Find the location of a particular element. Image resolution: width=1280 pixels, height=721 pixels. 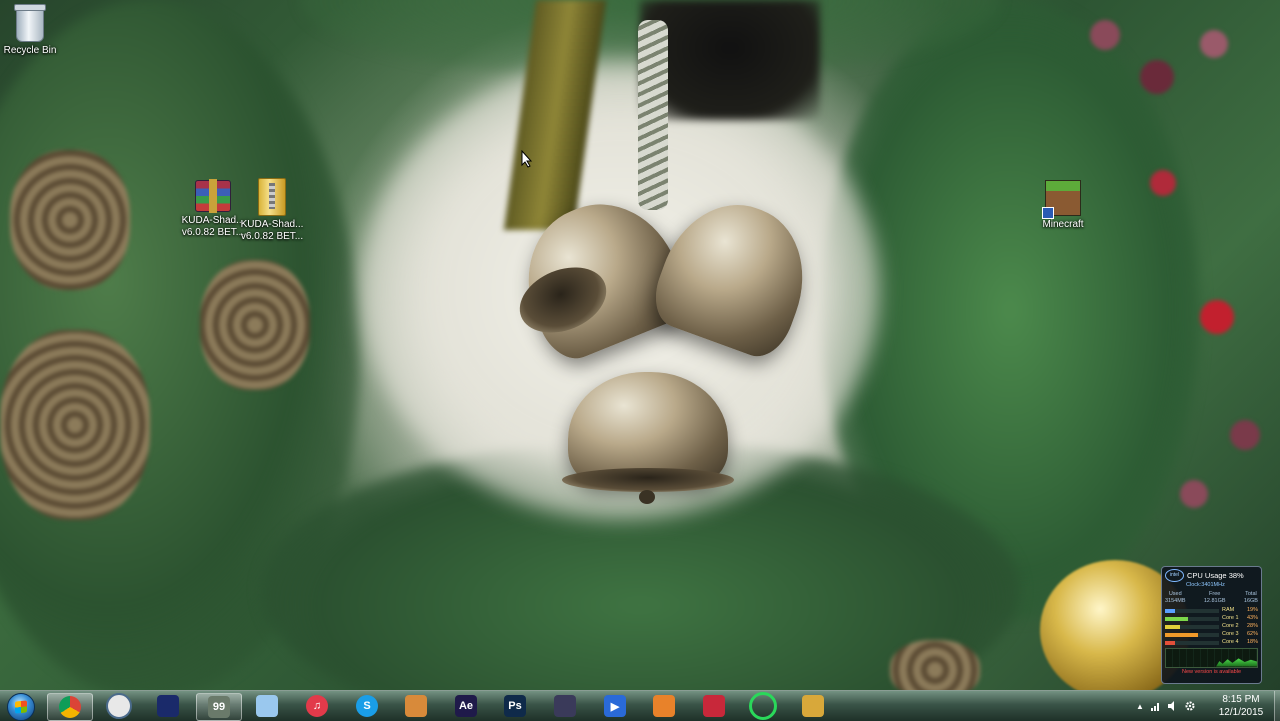

chrome-icon is located at coordinates (70, 707).